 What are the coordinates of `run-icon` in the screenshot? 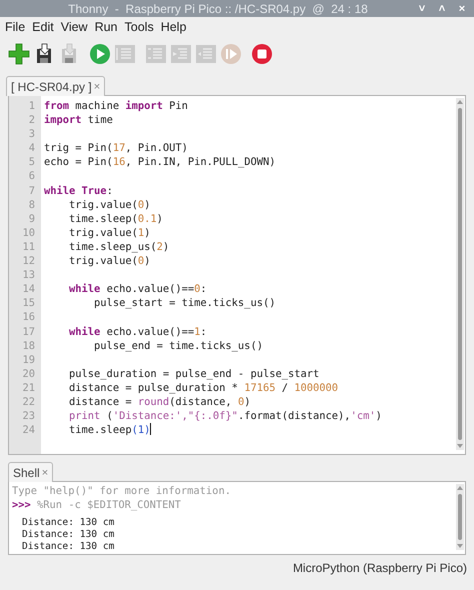 It's located at (100, 53).